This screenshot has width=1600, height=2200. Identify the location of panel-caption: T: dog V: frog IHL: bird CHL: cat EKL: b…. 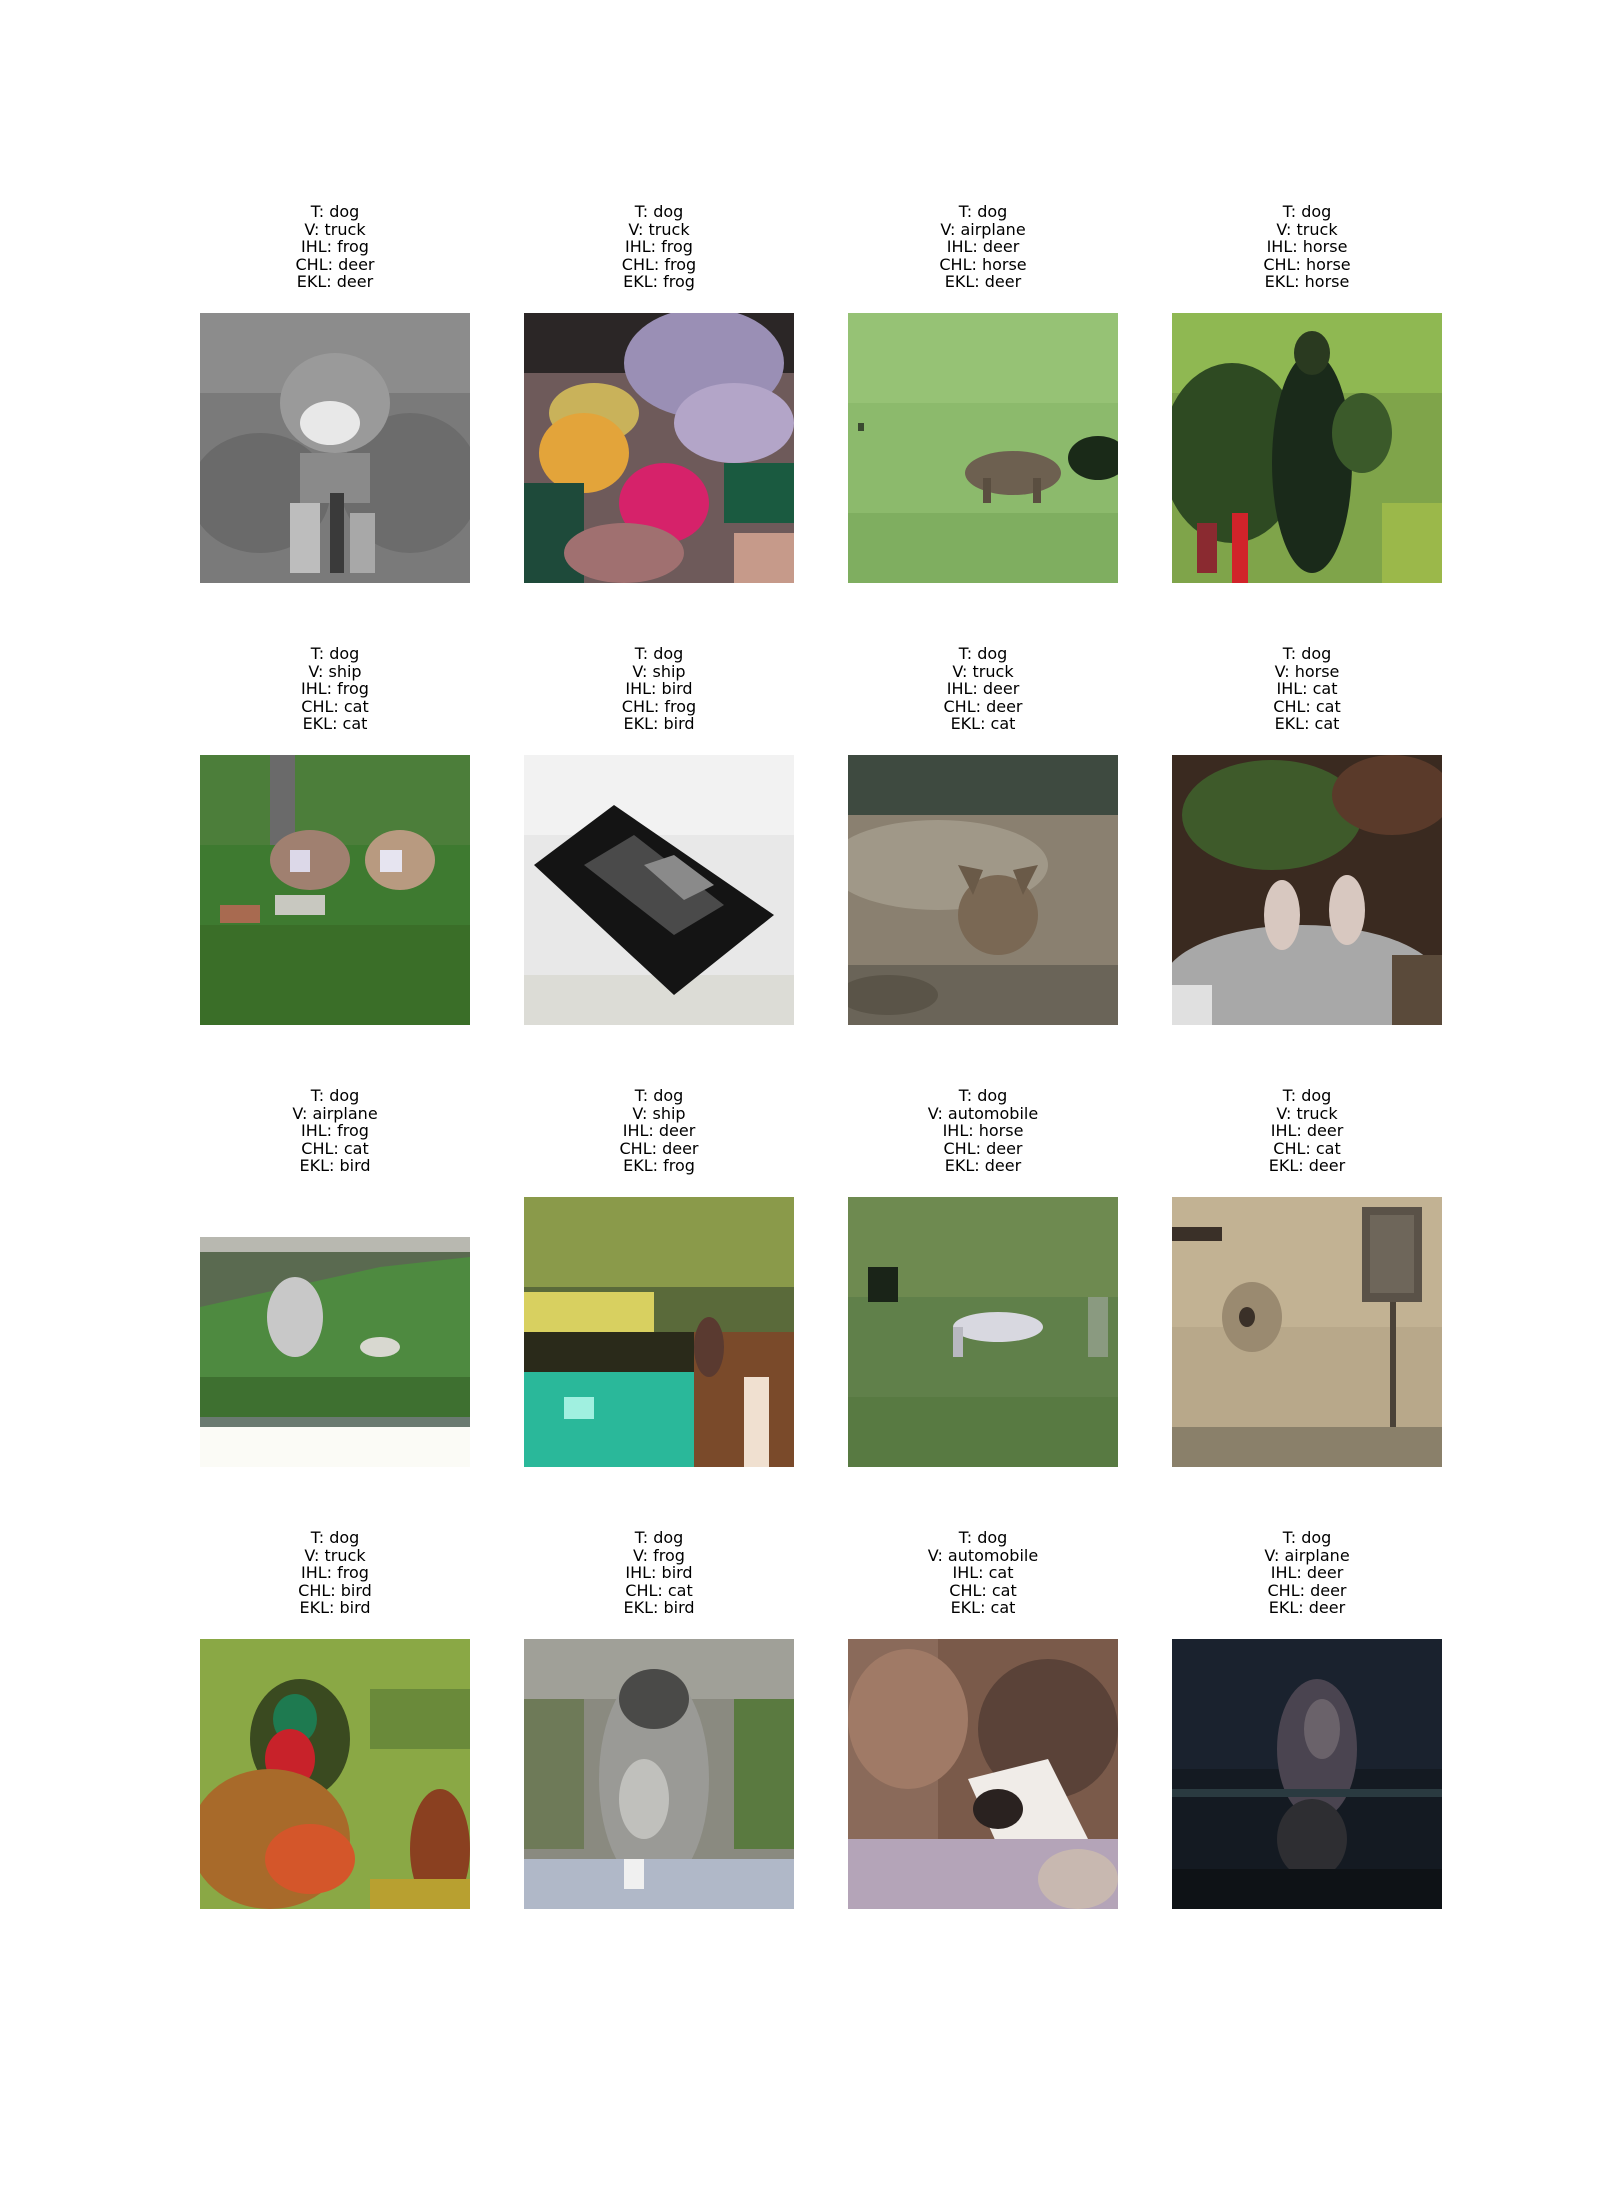
(659, 1574).